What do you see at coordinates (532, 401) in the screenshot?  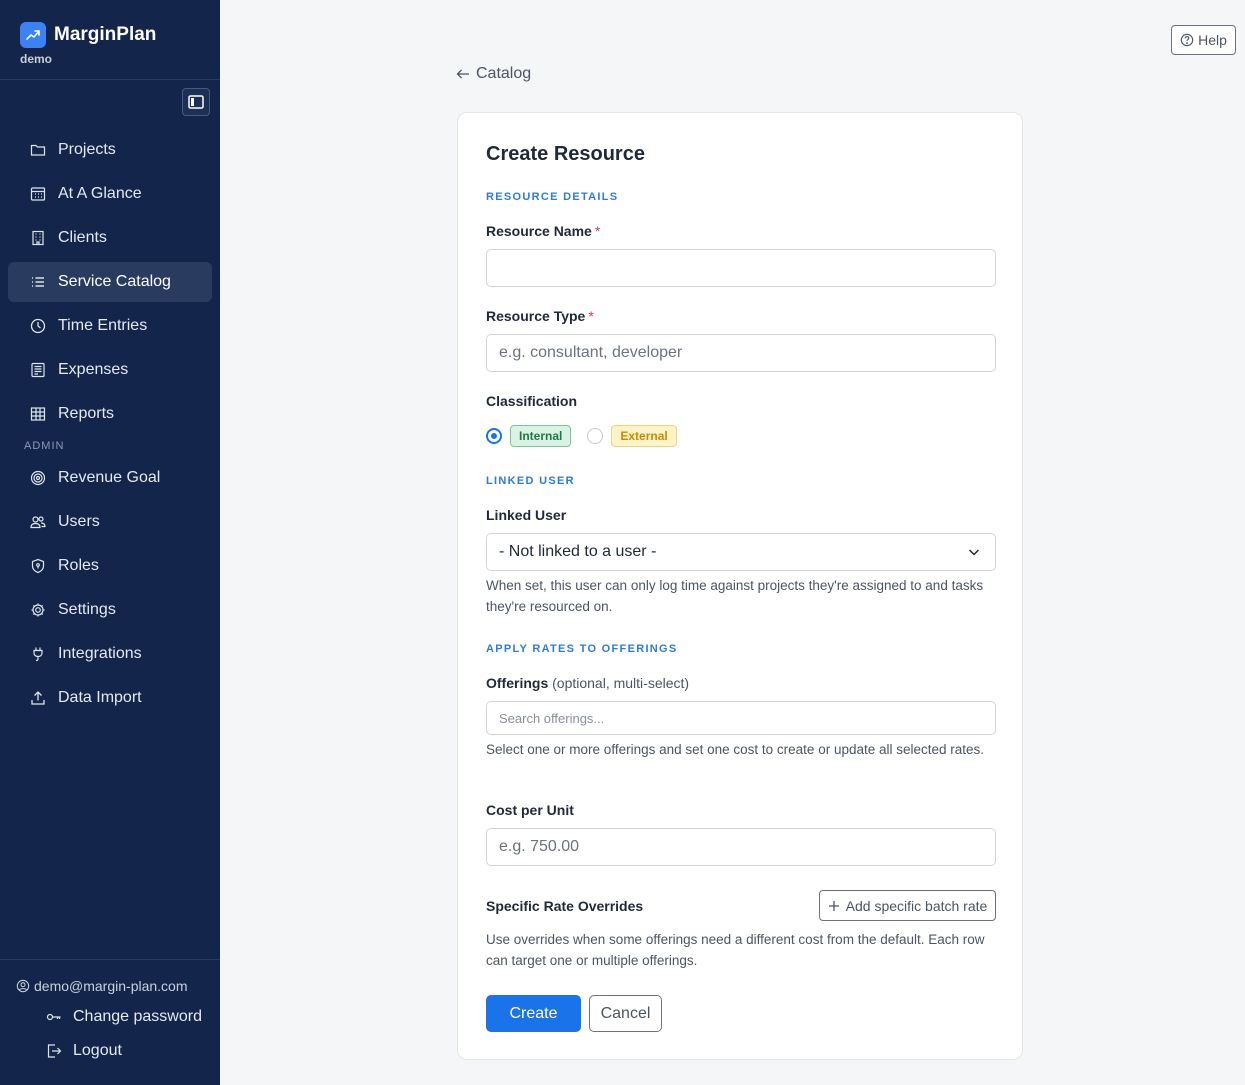 I see `classification-label: Classification` at bounding box center [532, 401].